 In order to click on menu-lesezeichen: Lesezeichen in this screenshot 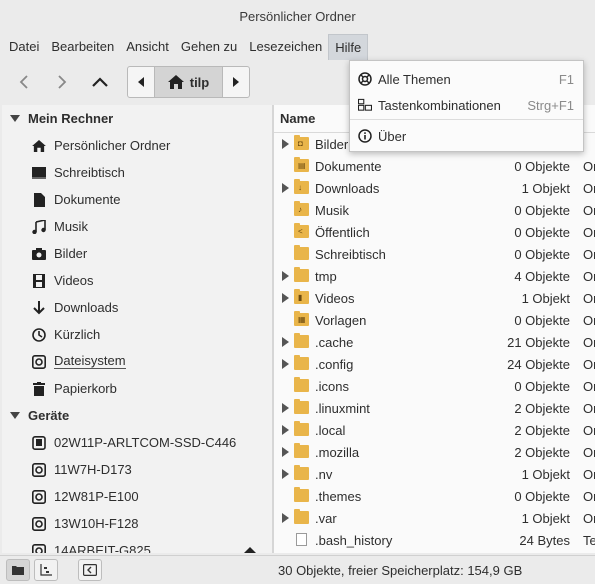, I will do `click(285, 47)`.